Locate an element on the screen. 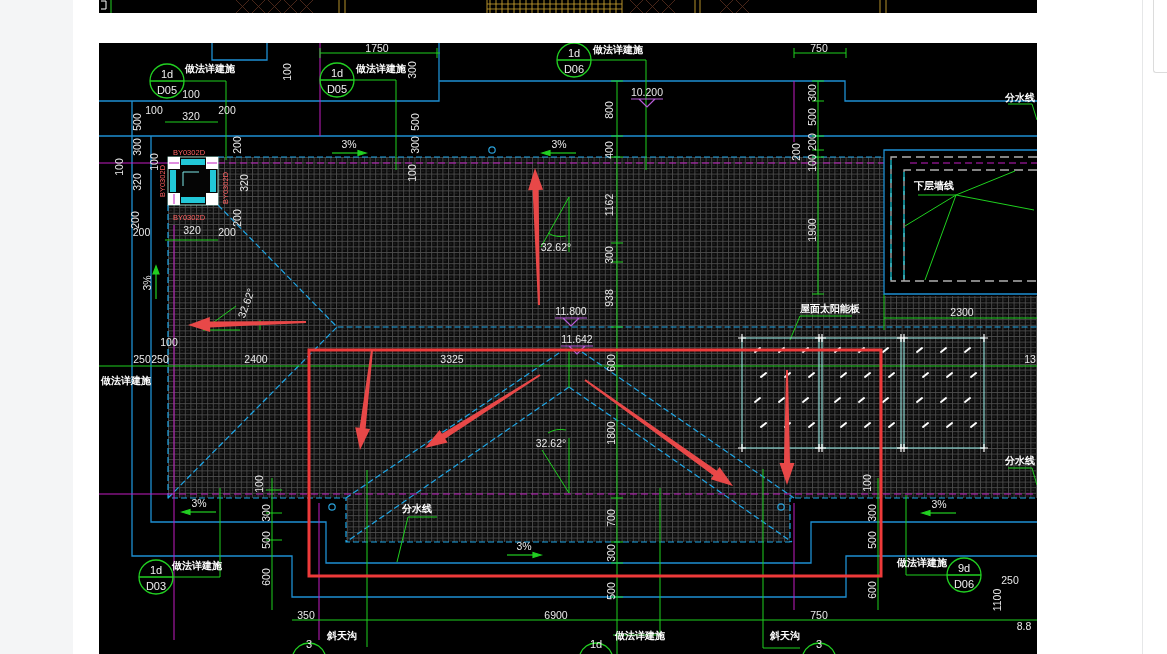 Image resolution: width=1167 pixels, height=654 pixels. annotation-label: 屋面太阳能板 is located at coordinates (830, 308).